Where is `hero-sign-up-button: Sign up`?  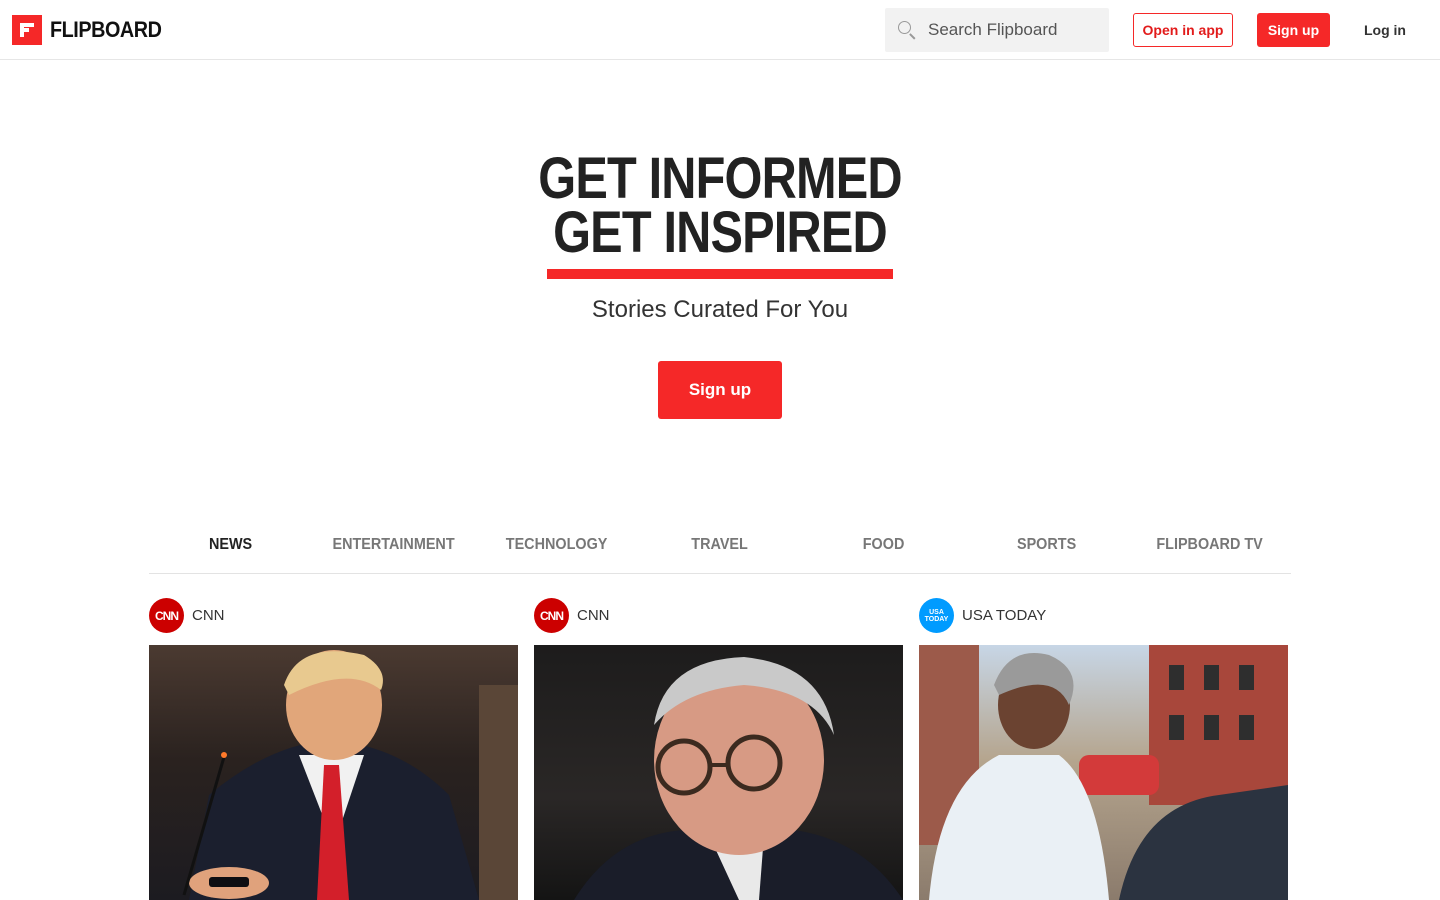 hero-sign-up-button: Sign up is located at coordinates (720, 390).